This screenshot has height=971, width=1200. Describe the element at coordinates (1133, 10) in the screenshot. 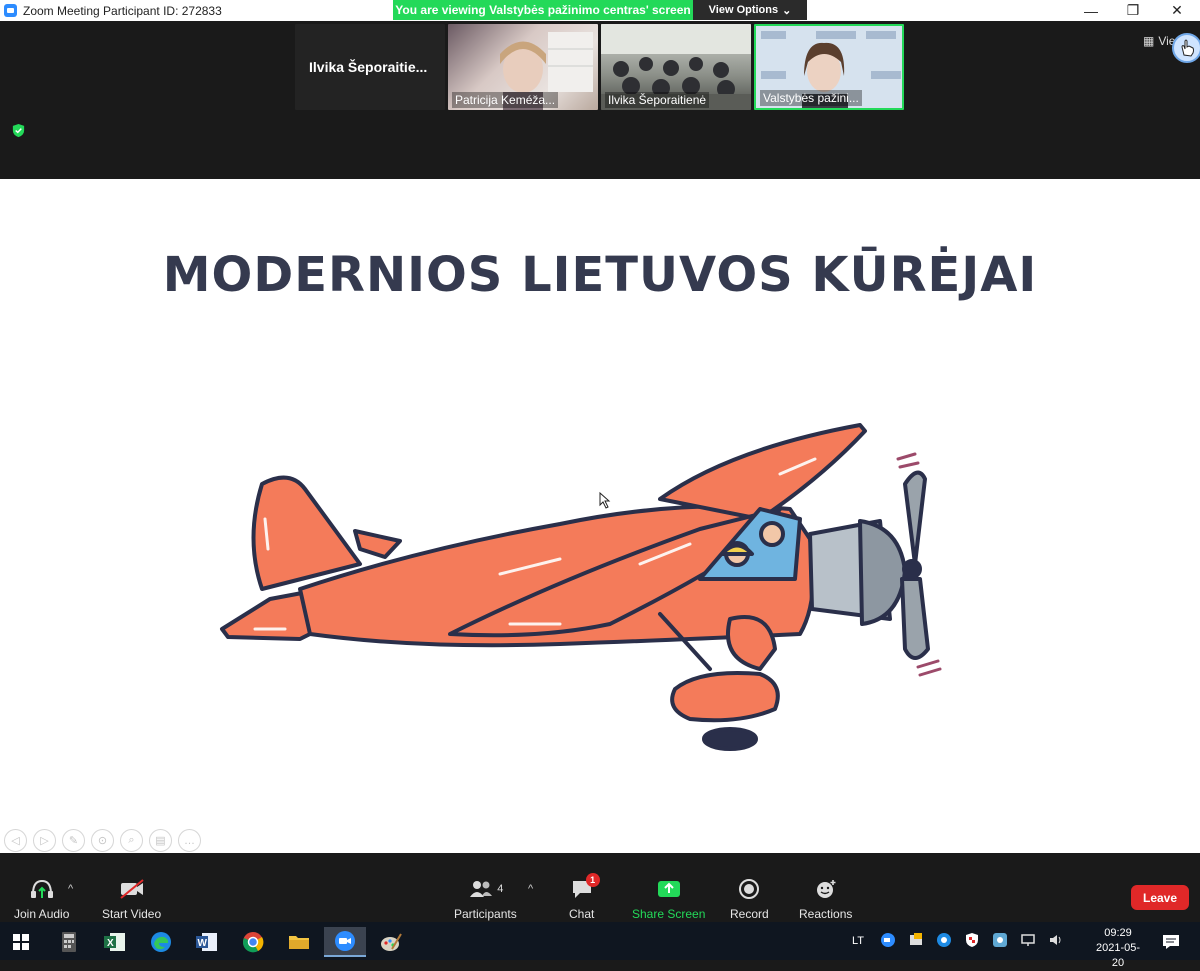

I see `restore-button: ❐` at that location.